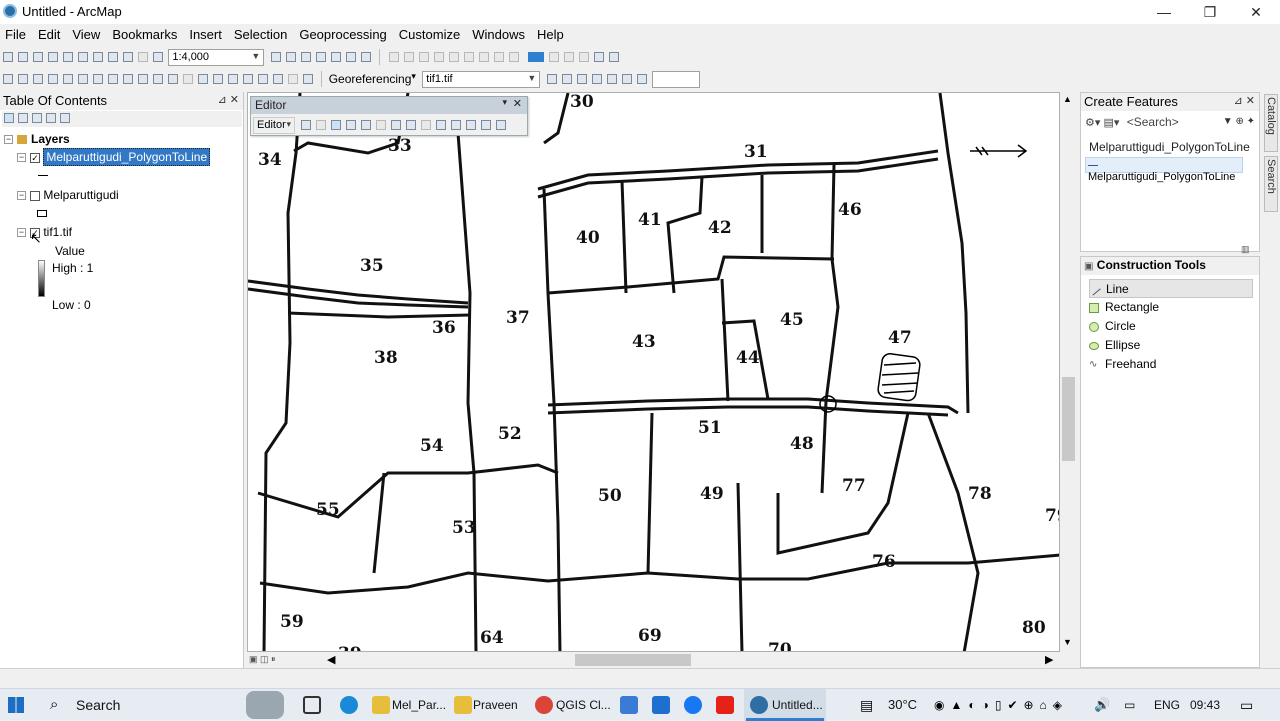 This screenshot has width=1280, height=721. What do you see at coordinates (320, 57) in the screenshot?
I see `search-window-icon` at bounding box center [320, 57].